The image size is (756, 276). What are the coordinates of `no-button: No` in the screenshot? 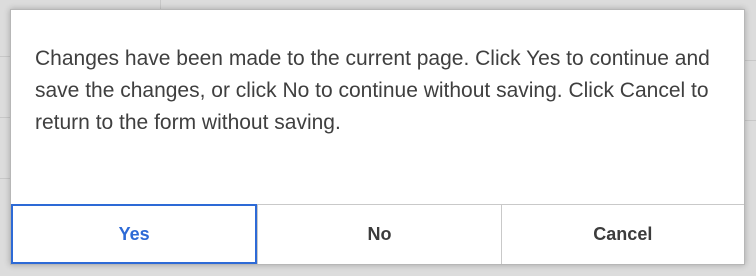 It's located at (379, 234).